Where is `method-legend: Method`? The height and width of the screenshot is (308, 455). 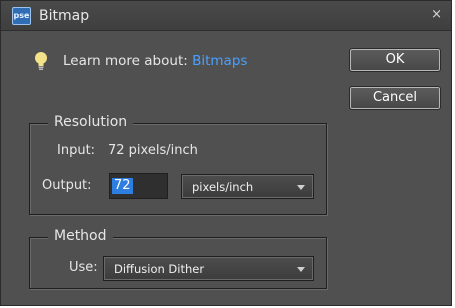 method-legend: Method is located at coordinates (80, 236).